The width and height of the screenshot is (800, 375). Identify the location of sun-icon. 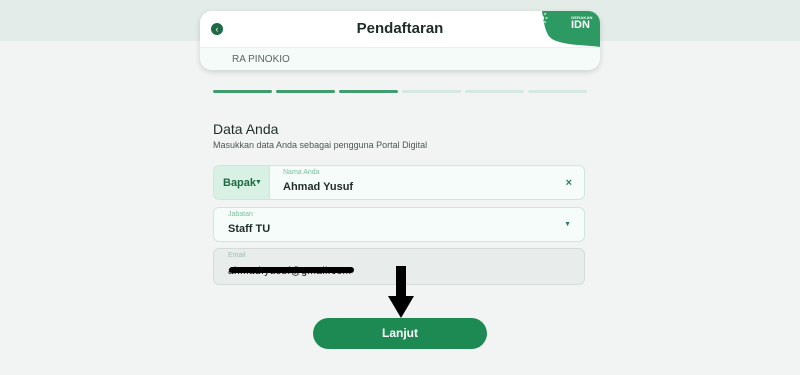
(541, 18).